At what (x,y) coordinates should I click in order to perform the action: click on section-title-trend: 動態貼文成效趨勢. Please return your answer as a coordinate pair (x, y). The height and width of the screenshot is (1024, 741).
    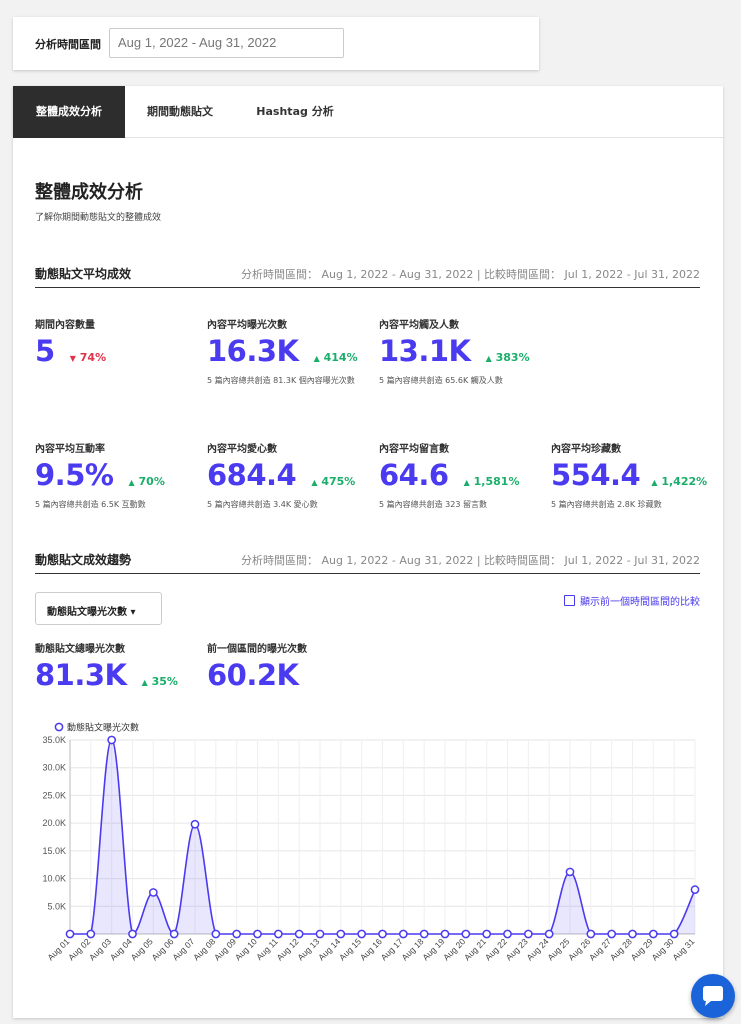
    Looking at the image, I should click on (83, 560).